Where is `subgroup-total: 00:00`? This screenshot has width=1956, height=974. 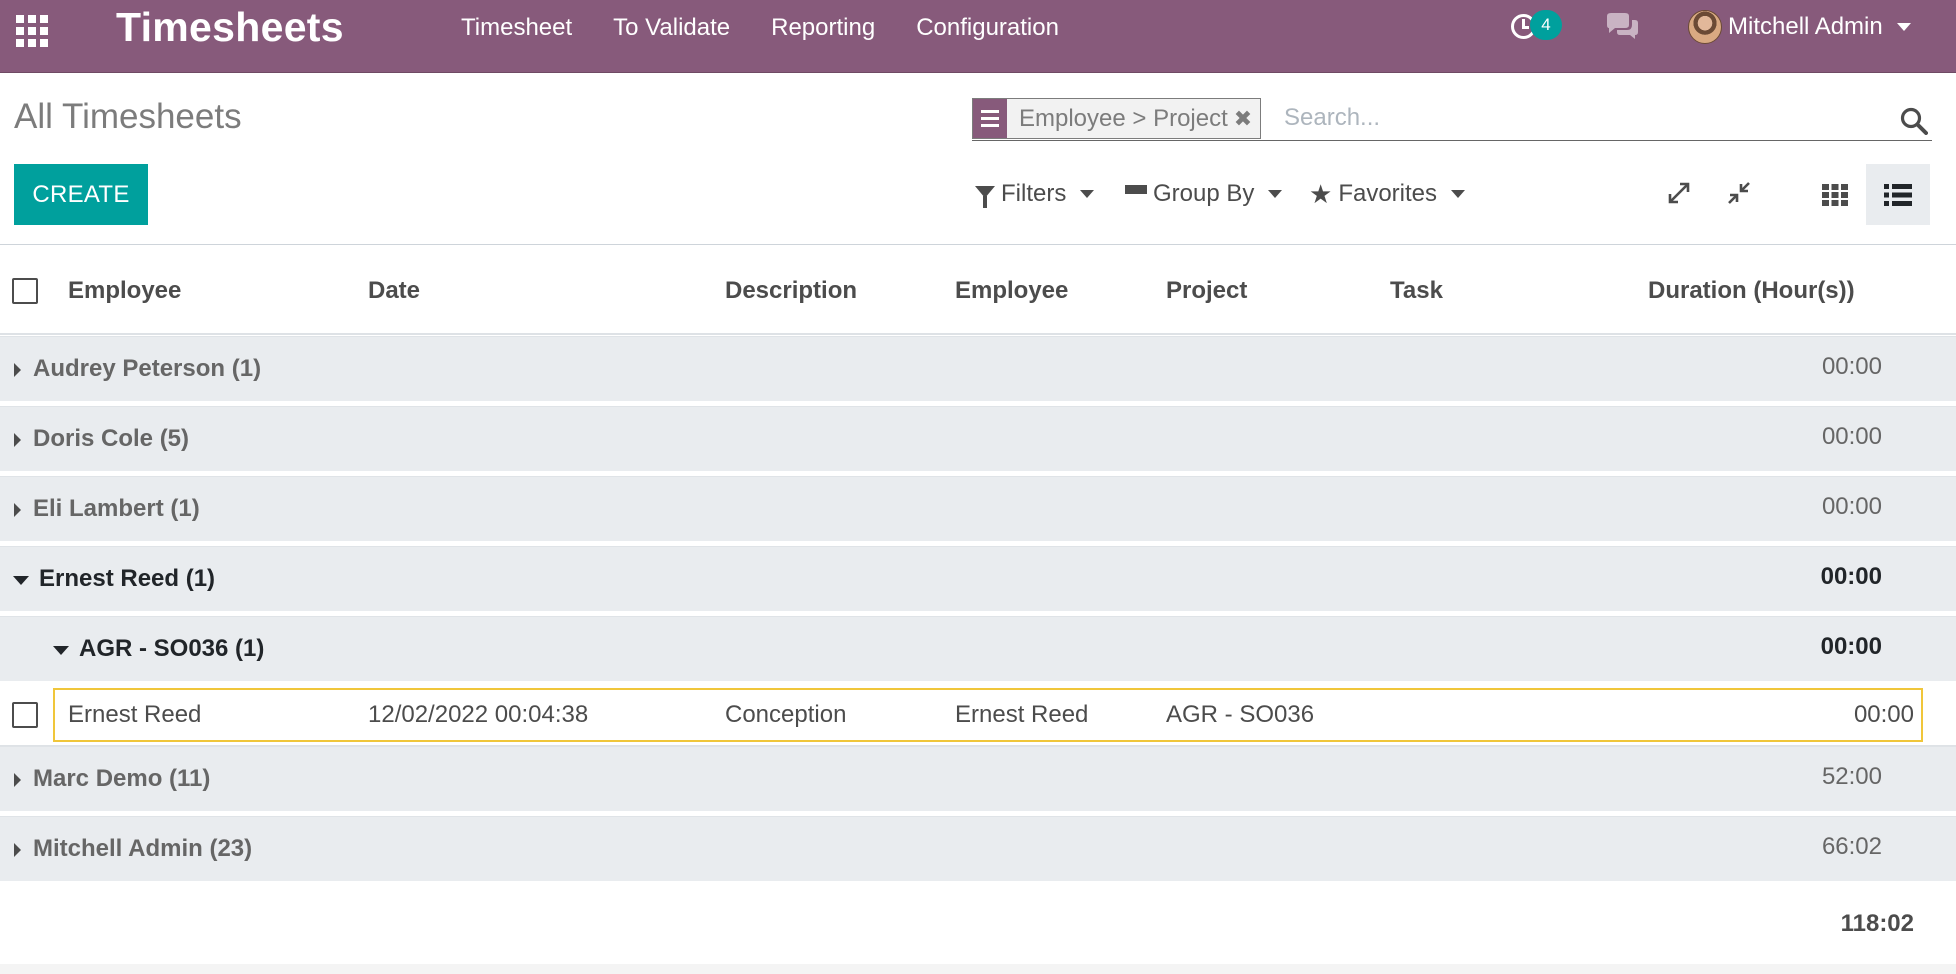
subgroup-total: 00:00 is located at coordinates (1851, 646).